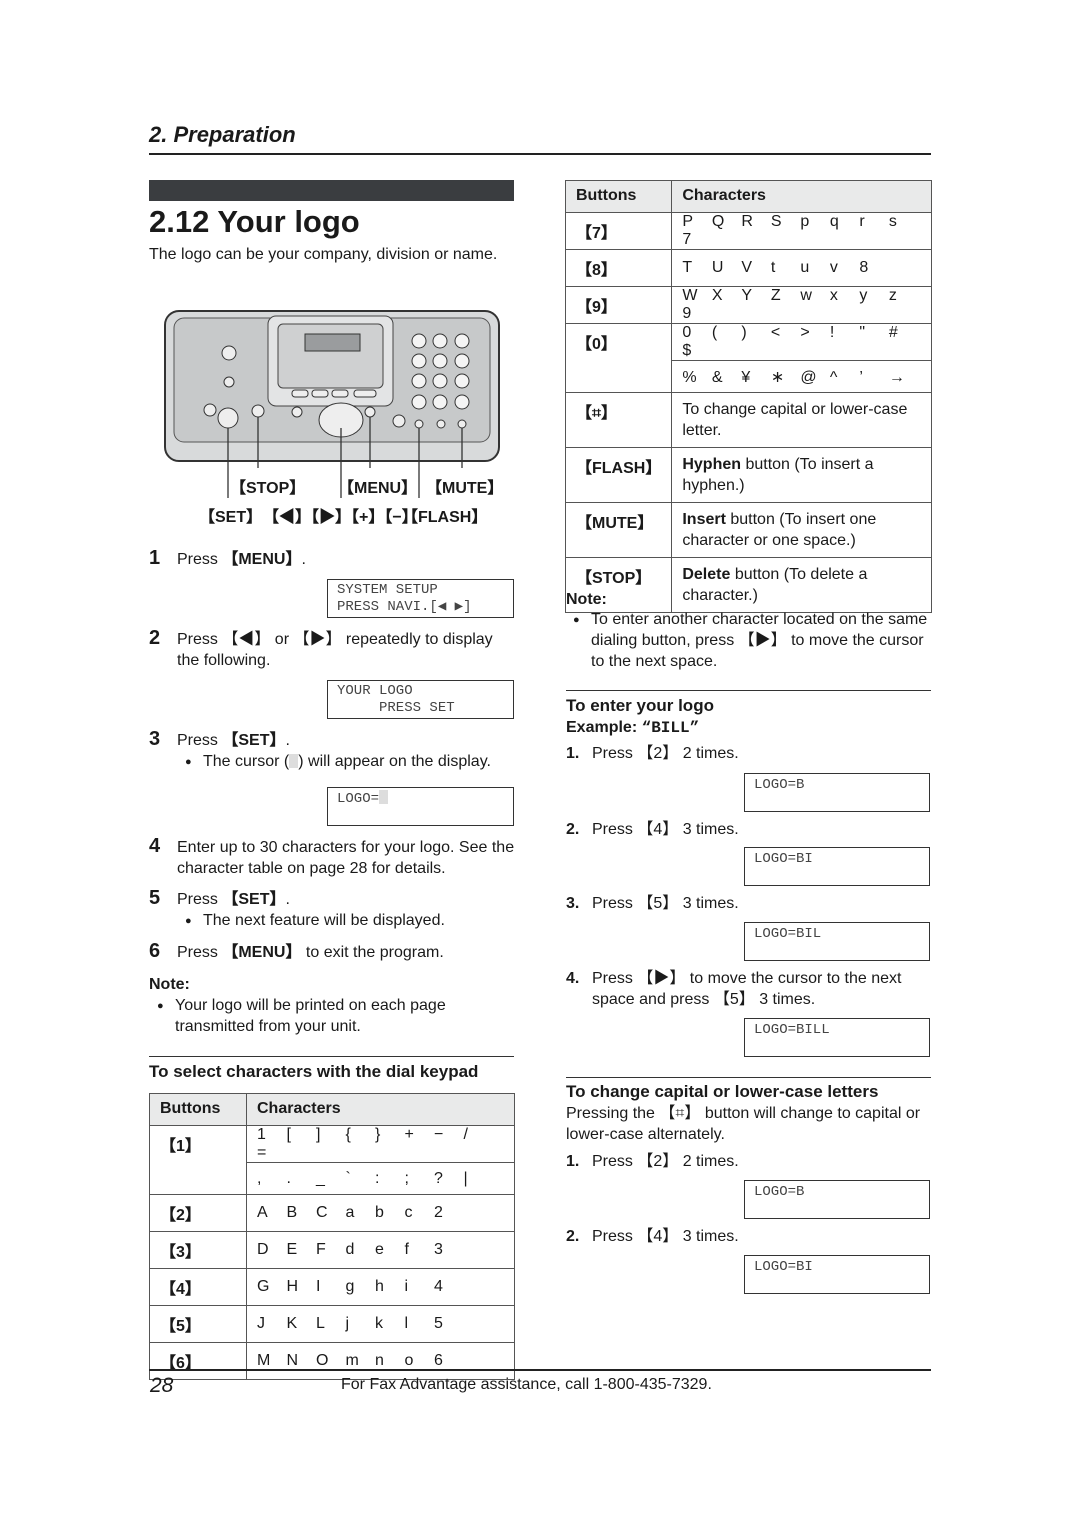 The width and height of the screenshot is (1080, 1528). What do you see at coordinates (795, 420) in the screenshot?
I see `description: To change capital or lower-case letter.` at bounding box center [795, 420].